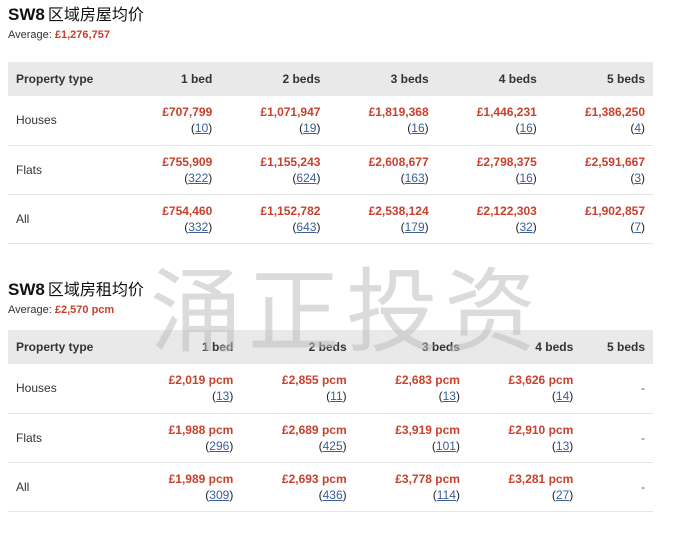 This screenshot has height=536, width=673. Describe the element at coordinates (333, 446) in the screenshot. I see `cell-count-link: 425` at that location.